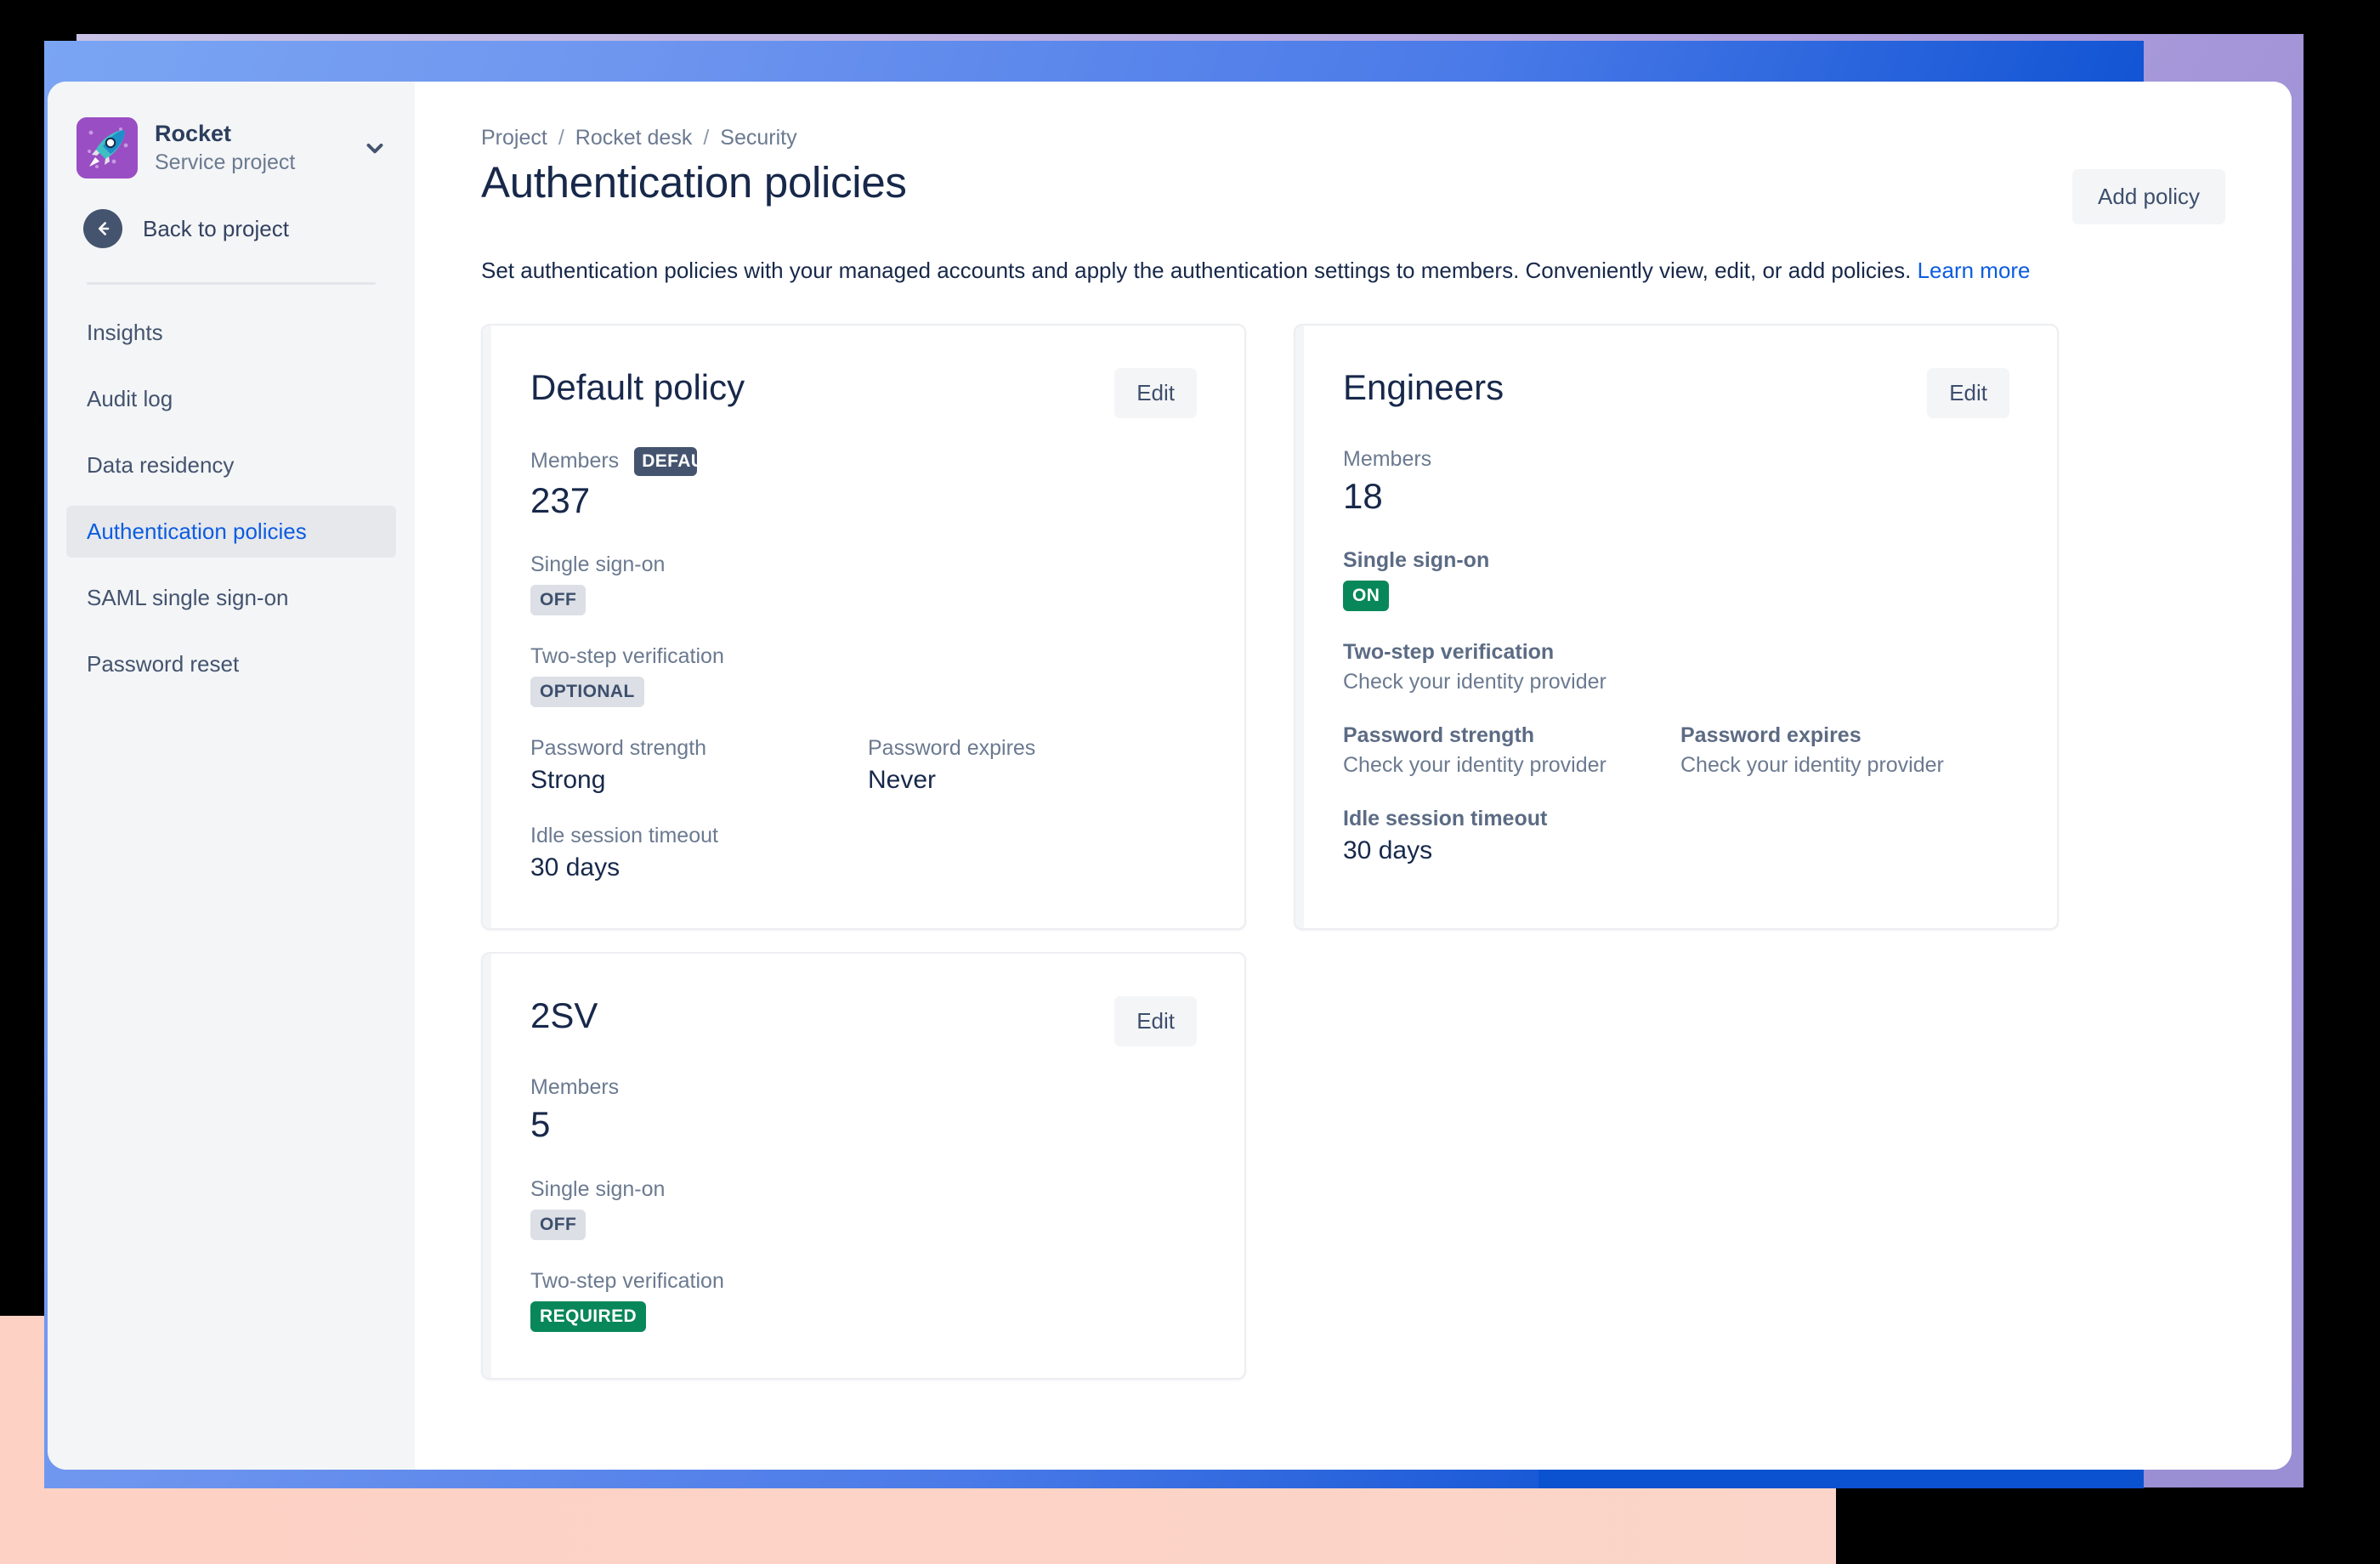 The height and width of the screenshot is (1564, 2380). Describe the element at coordinates (568, 780) in the screenshot. I see `password-strength-value: Strong` at that location.